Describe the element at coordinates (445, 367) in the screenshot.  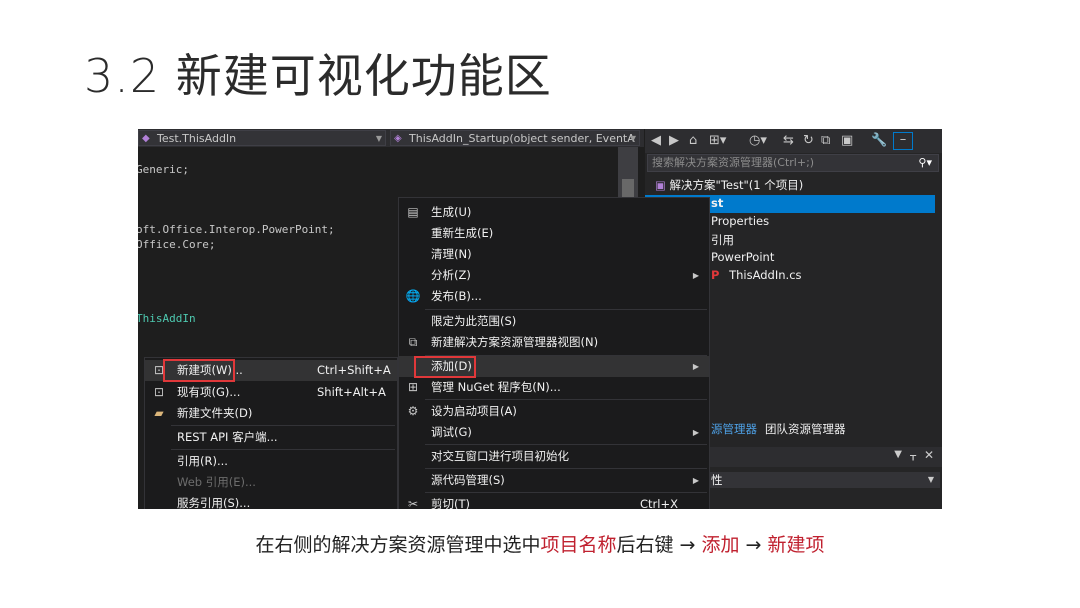
I see `highlight-add-box` at that location.